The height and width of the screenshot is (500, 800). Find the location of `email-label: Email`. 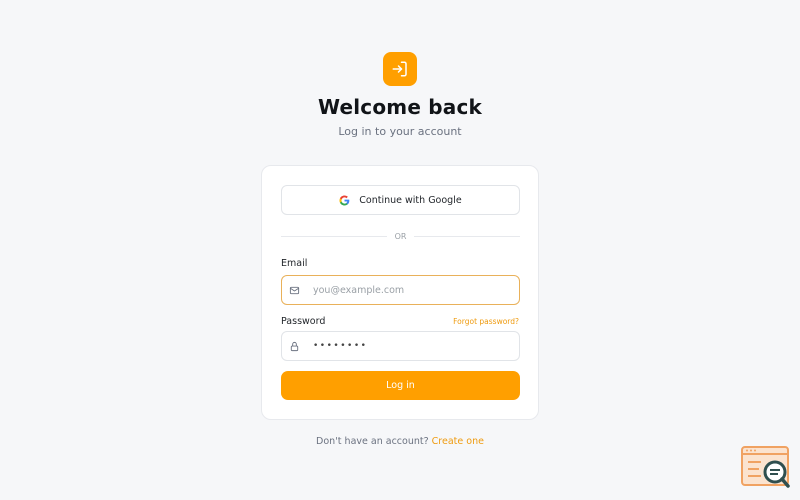

email-label: Email is located at coordinates (294, 263).